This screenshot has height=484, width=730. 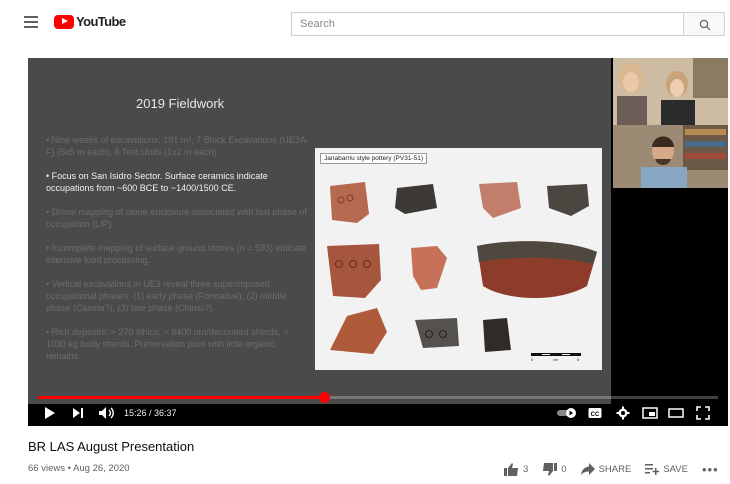 I want to click on dislike-count: 0, so click(x=564, y=469).